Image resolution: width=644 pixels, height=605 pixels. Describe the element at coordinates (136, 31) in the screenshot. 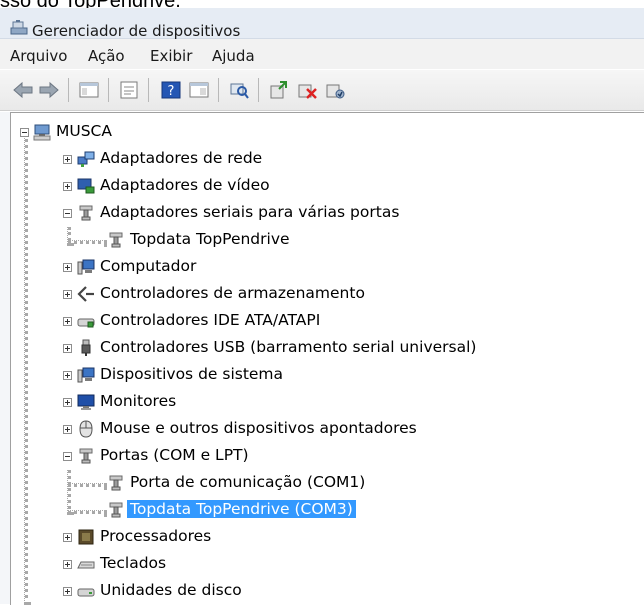

I see `window-title: Gerenciador de dispositivos` at that location.